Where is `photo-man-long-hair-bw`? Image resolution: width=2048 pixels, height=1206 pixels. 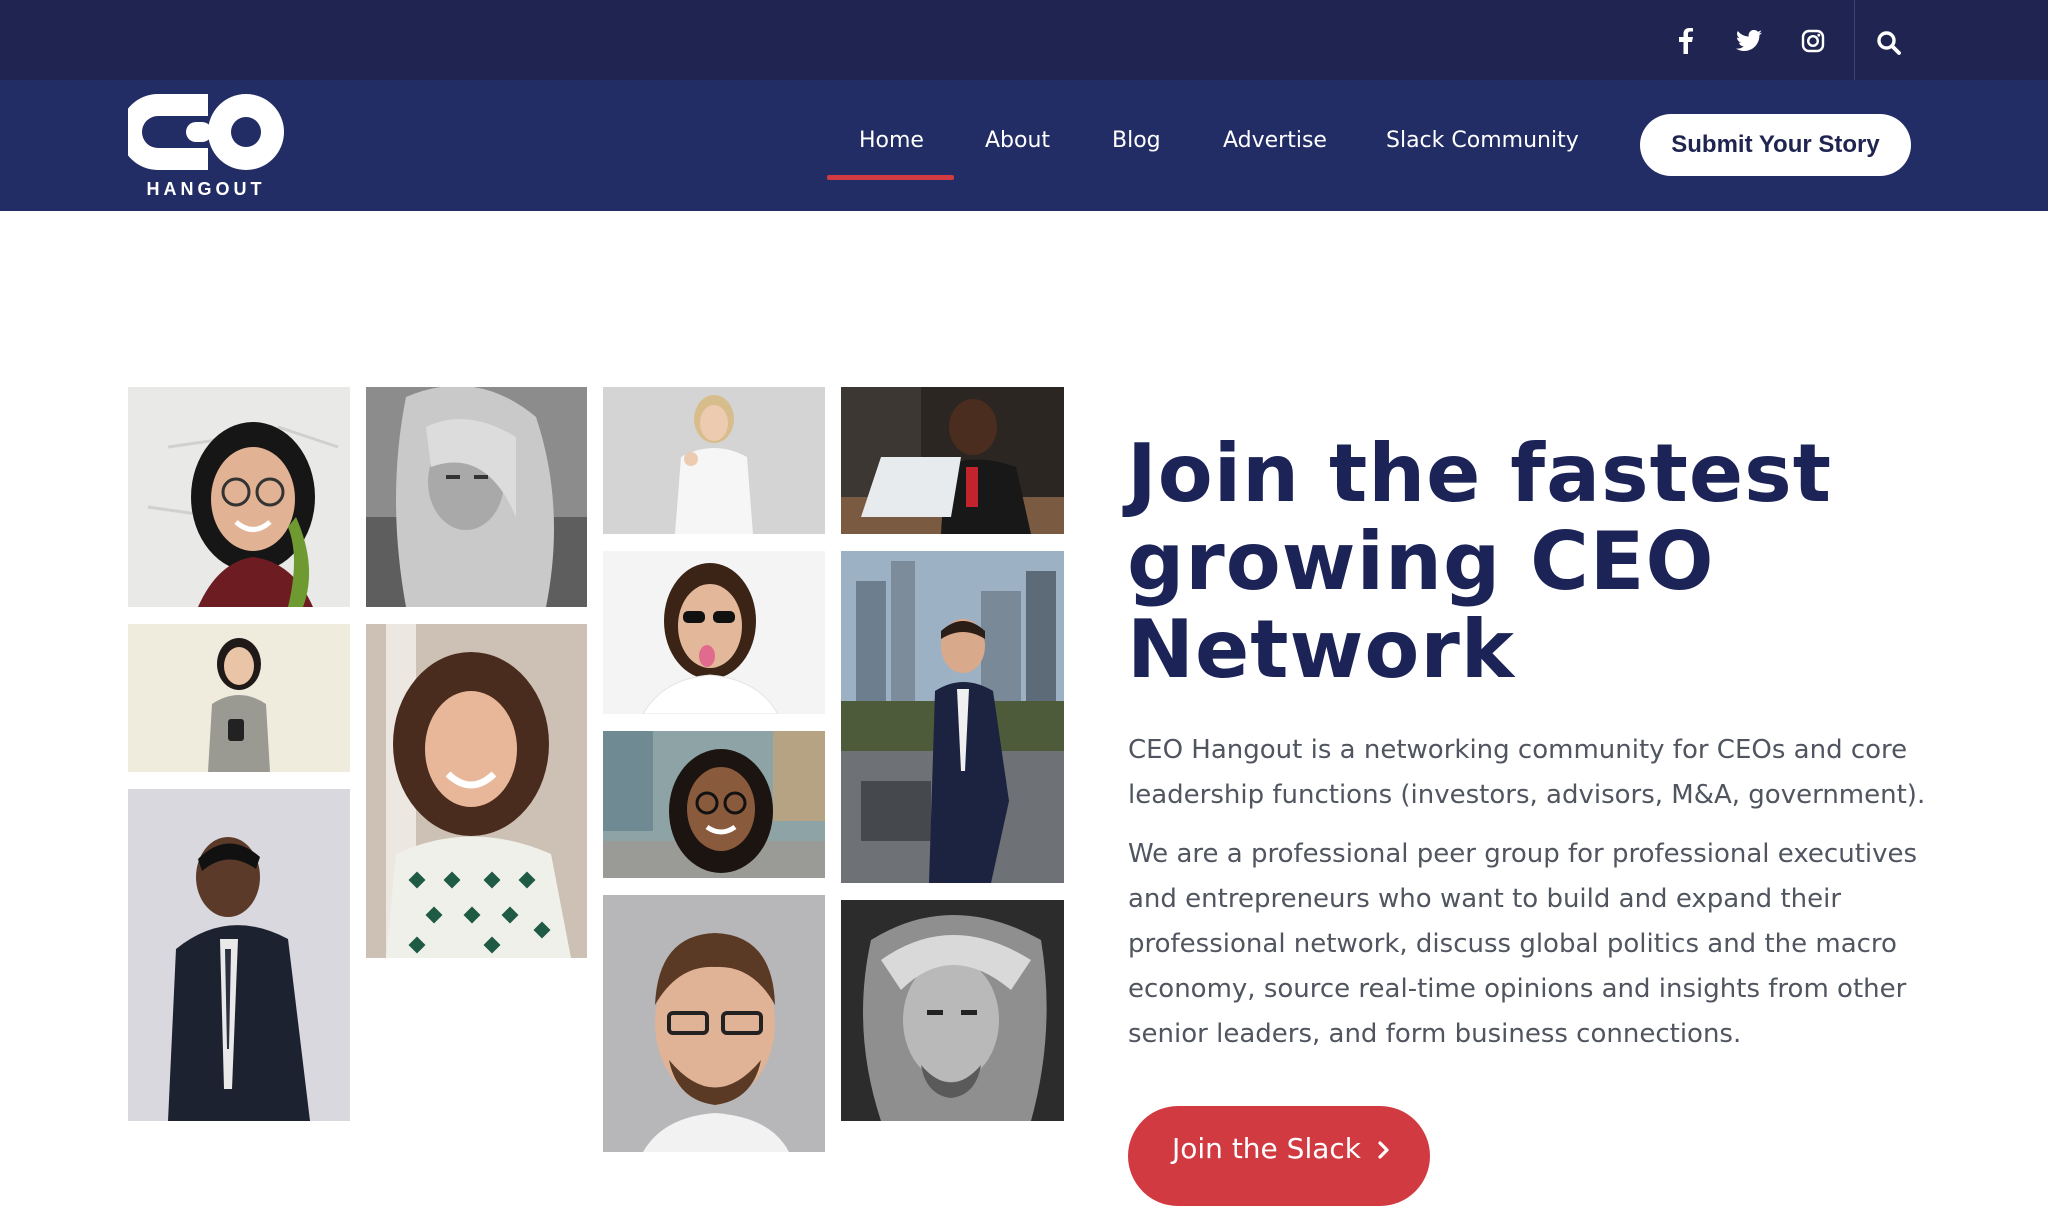 photo-man-long-hair-bw is located at coordinates (952, 1010).